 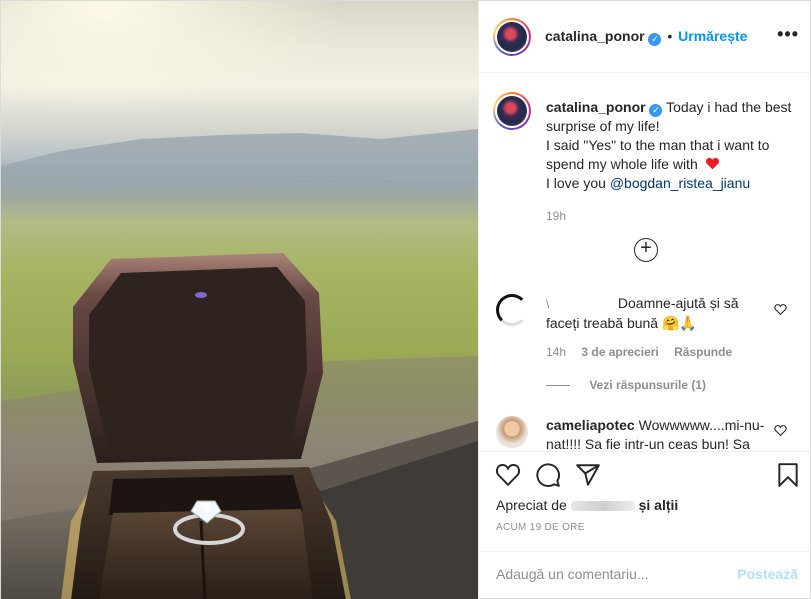 I want to click on load-more-comments-icon: +, so click(x=646, y=250).